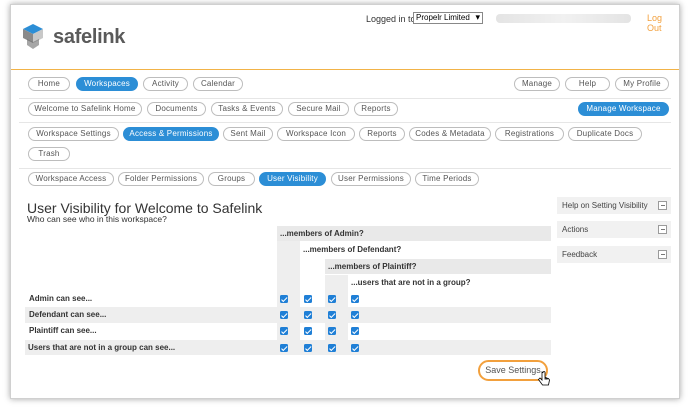 Image resolution: width=688 pixels, height=407 pixels. I want to click on nav-reports: Reports, so click(376, 109).